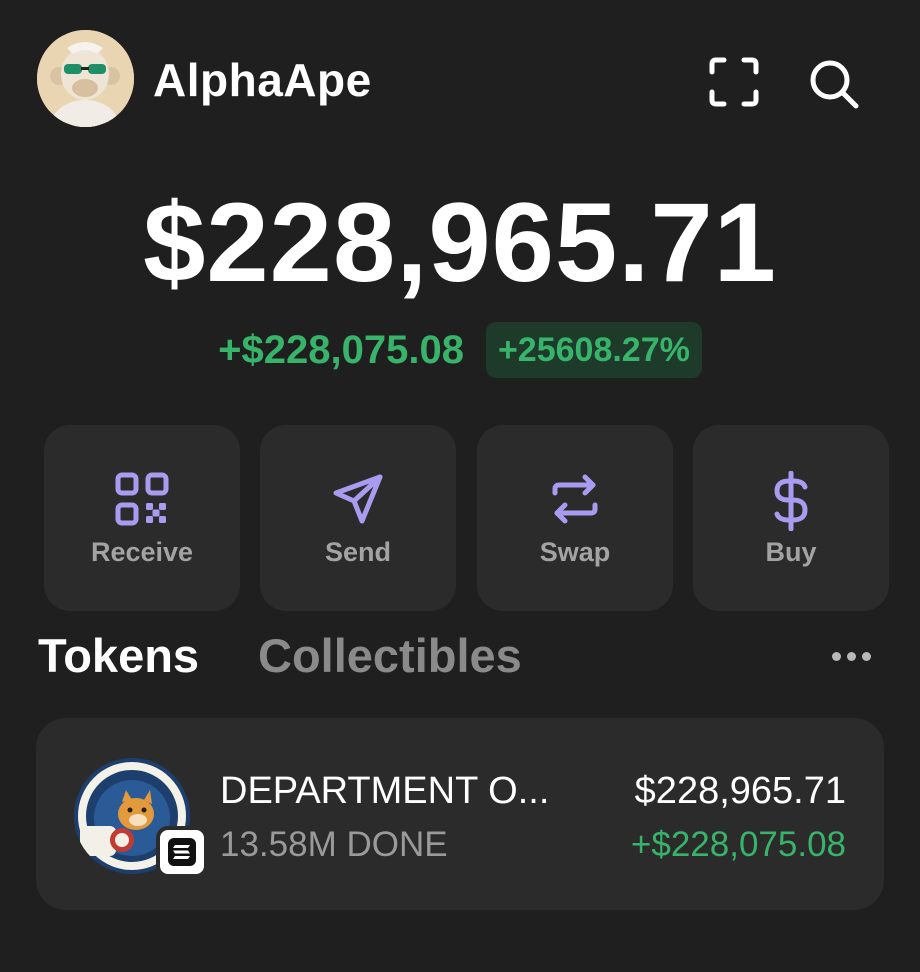 The width and height of the screenshot is (920, 972). What do you see at coordinates (791, 552) in the screenshot?
I see `buy-label: Buy` at bounding box center [791, 552].